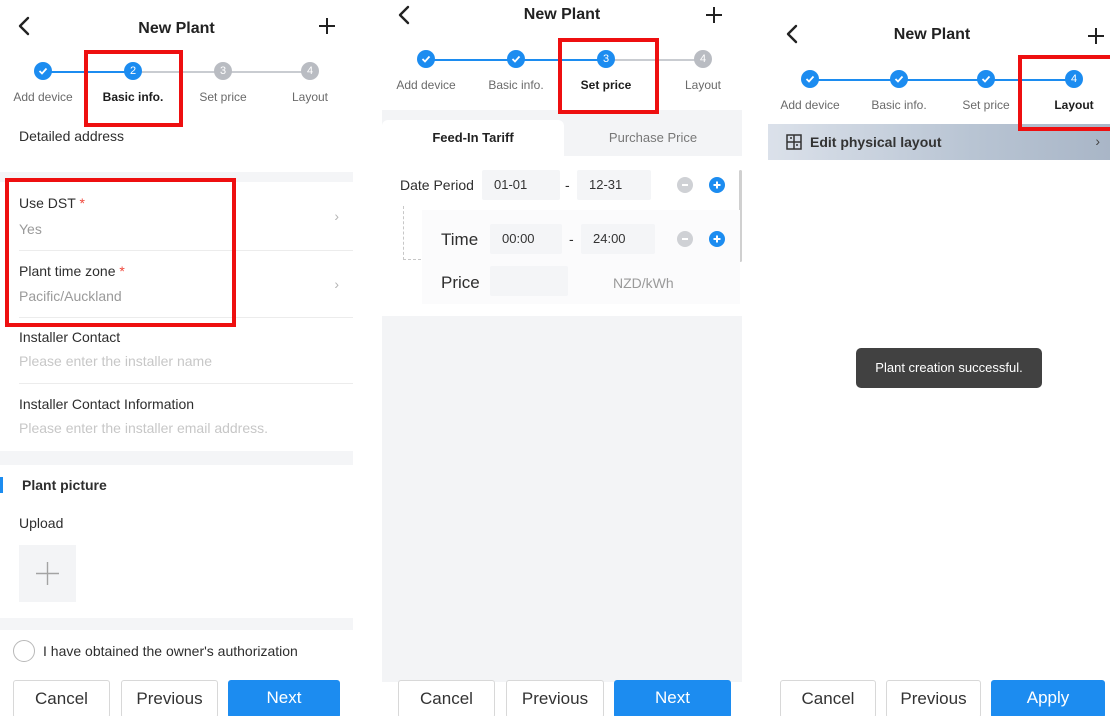  What do you see at coordinates (72, 136) in the screenshot?
I see `detailed-address-label: Detailed address` at bounding box center [72, 136].